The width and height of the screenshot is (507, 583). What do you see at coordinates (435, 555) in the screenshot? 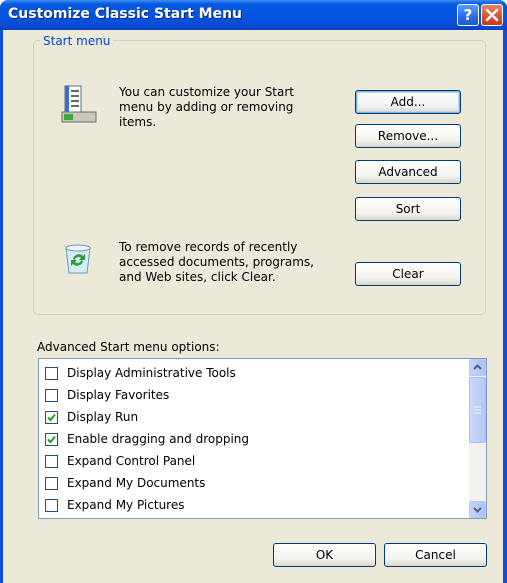
I see `cancel-button: Cancel` at bounding box center [435, 555].